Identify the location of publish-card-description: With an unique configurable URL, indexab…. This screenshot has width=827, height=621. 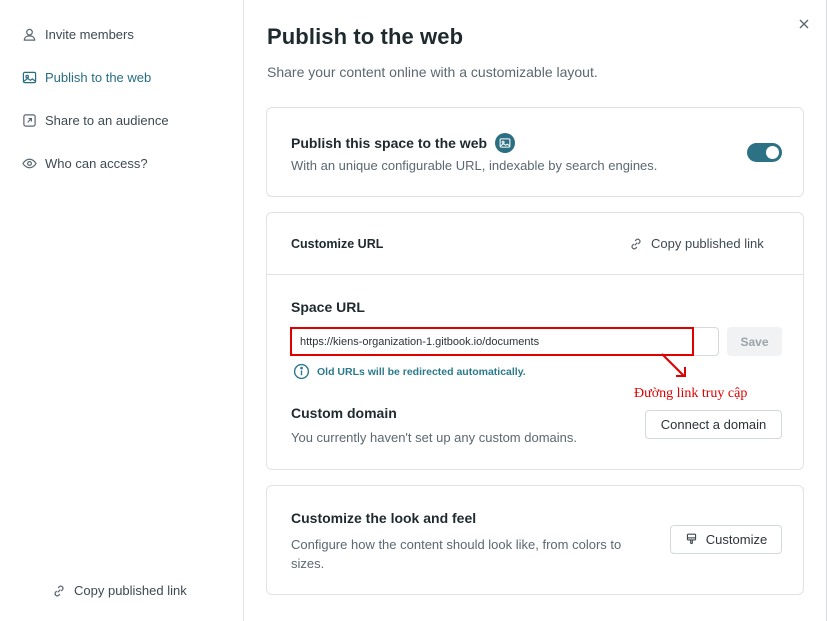
(474, 165).